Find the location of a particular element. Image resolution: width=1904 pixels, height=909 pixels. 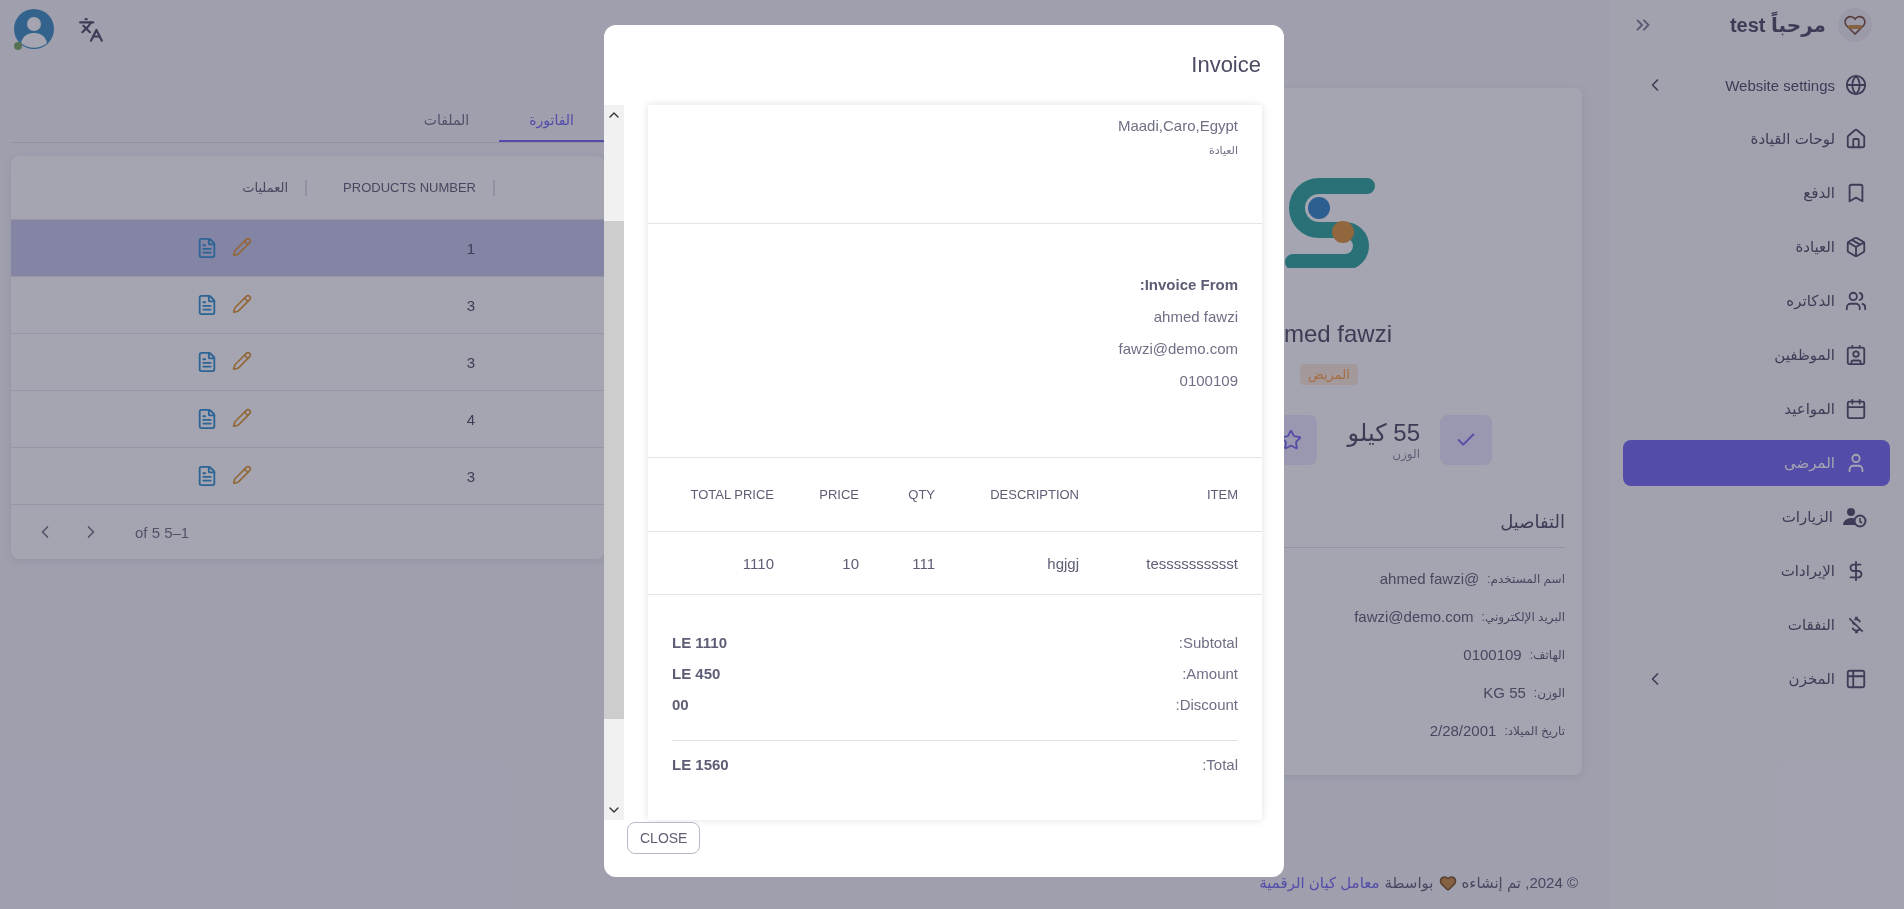

sidebar-item: الزيارات is located at coordinates (1756, 517).